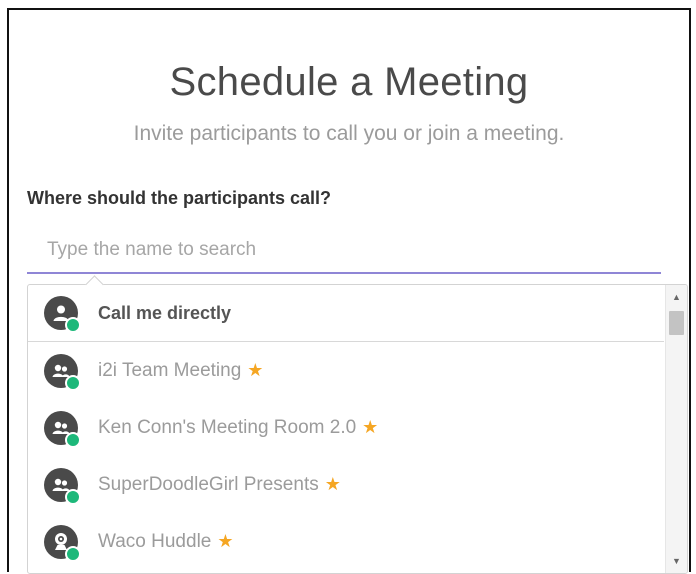 The height and width of the screenshot is (574, 696). I want to click on list-item-call-me-directly: Call me directly, so click(346, 313).